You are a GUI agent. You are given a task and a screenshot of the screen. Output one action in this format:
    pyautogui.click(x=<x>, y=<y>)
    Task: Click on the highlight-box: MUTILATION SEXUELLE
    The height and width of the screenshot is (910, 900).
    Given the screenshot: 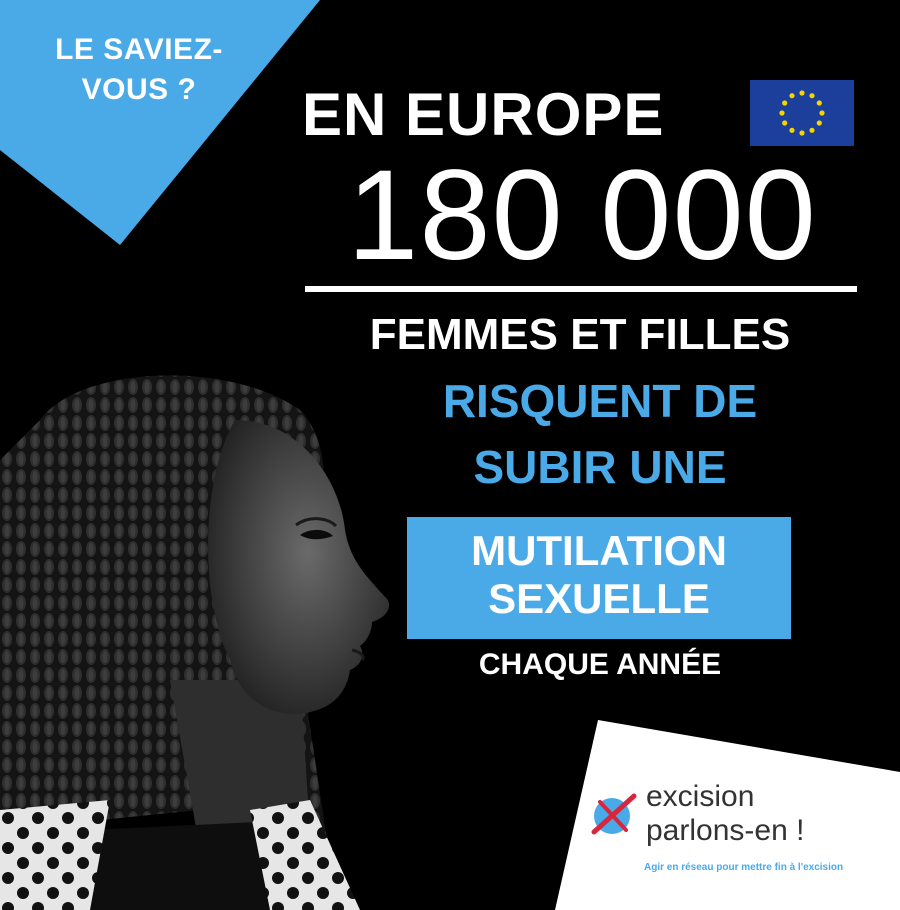 What is the action you would take?
    pyautogui.click(x=599, y=578)
    